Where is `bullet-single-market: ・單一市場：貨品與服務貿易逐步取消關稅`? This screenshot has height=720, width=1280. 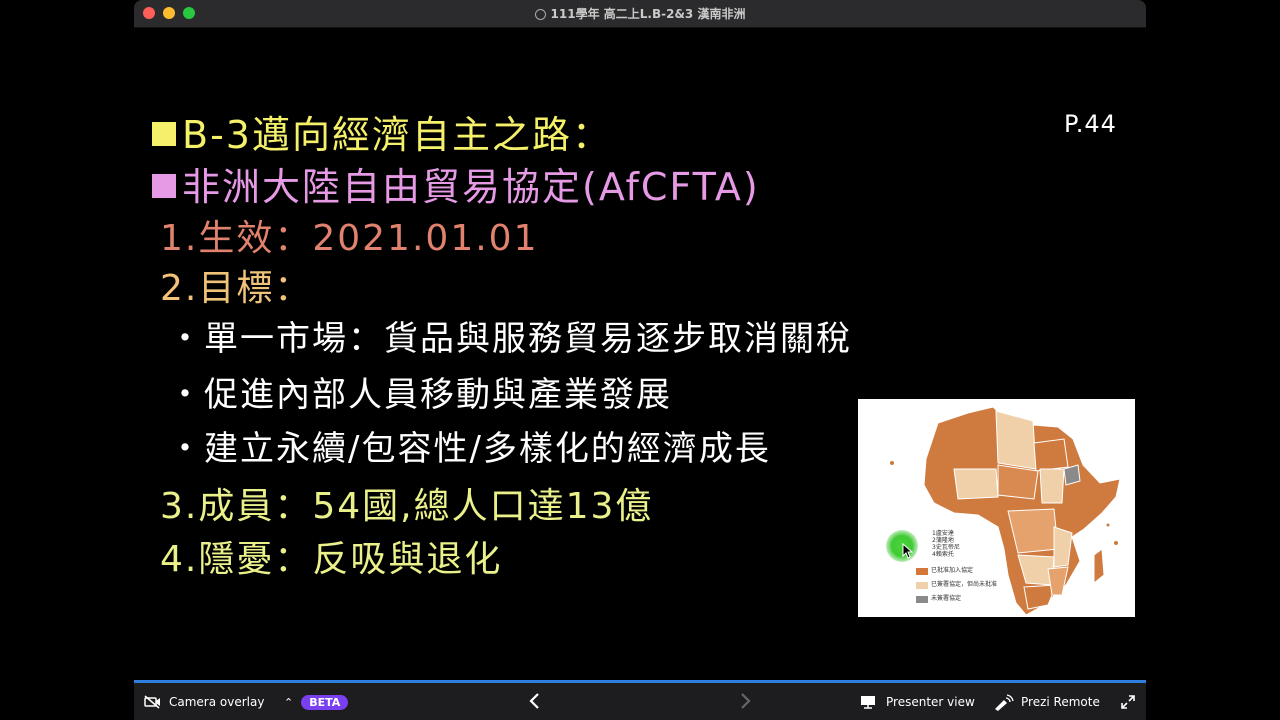 bullet-single-market: ・單一市場：貨品與服務貿易逐步取消關稅 is located at coordinates (510, 339).